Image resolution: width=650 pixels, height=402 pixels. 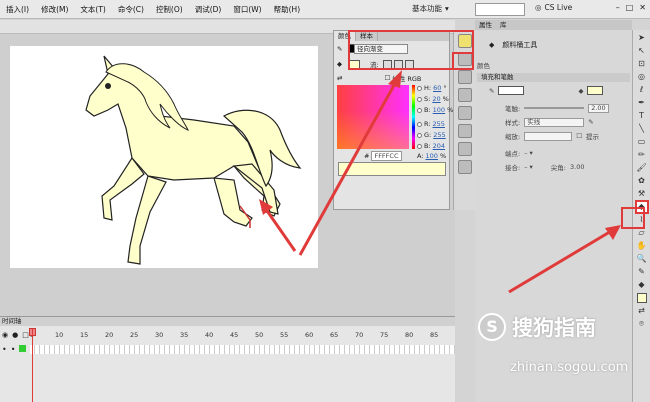 I want to click on scale-select, so click(x=548, y=136).